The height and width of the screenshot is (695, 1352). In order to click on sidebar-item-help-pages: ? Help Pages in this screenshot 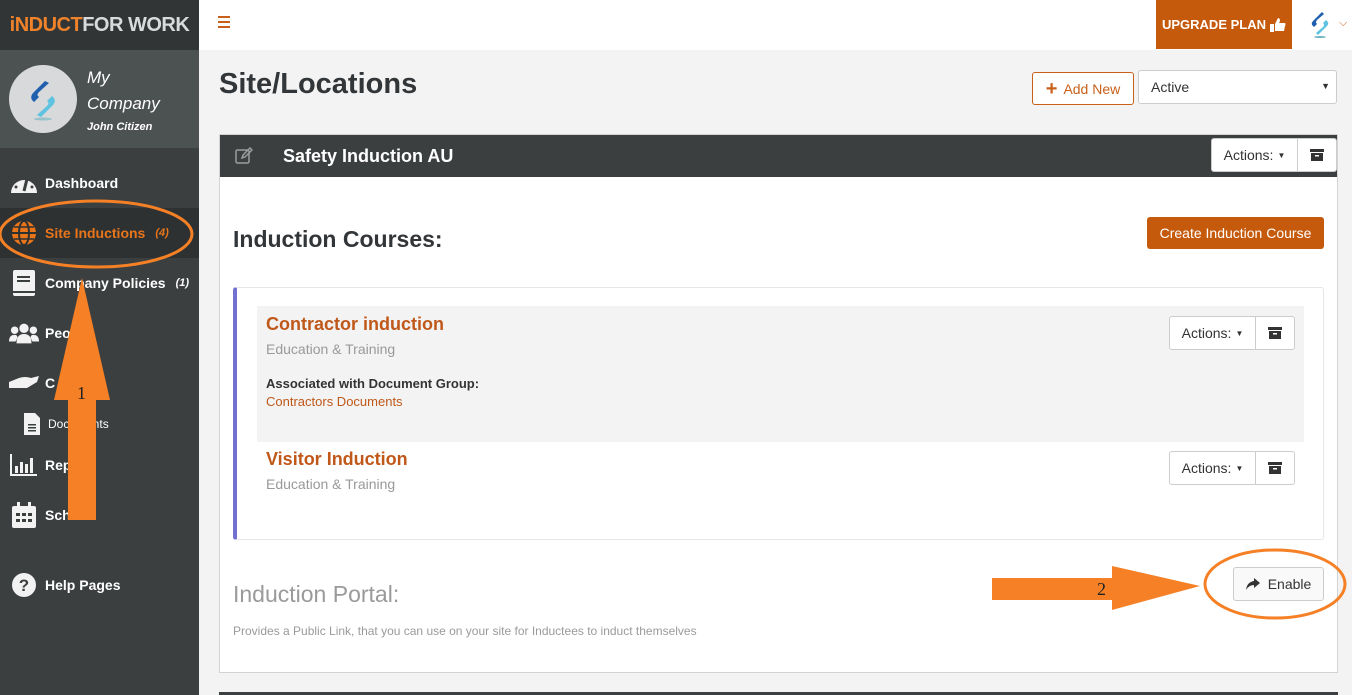, I will do `click(99, 585)`.